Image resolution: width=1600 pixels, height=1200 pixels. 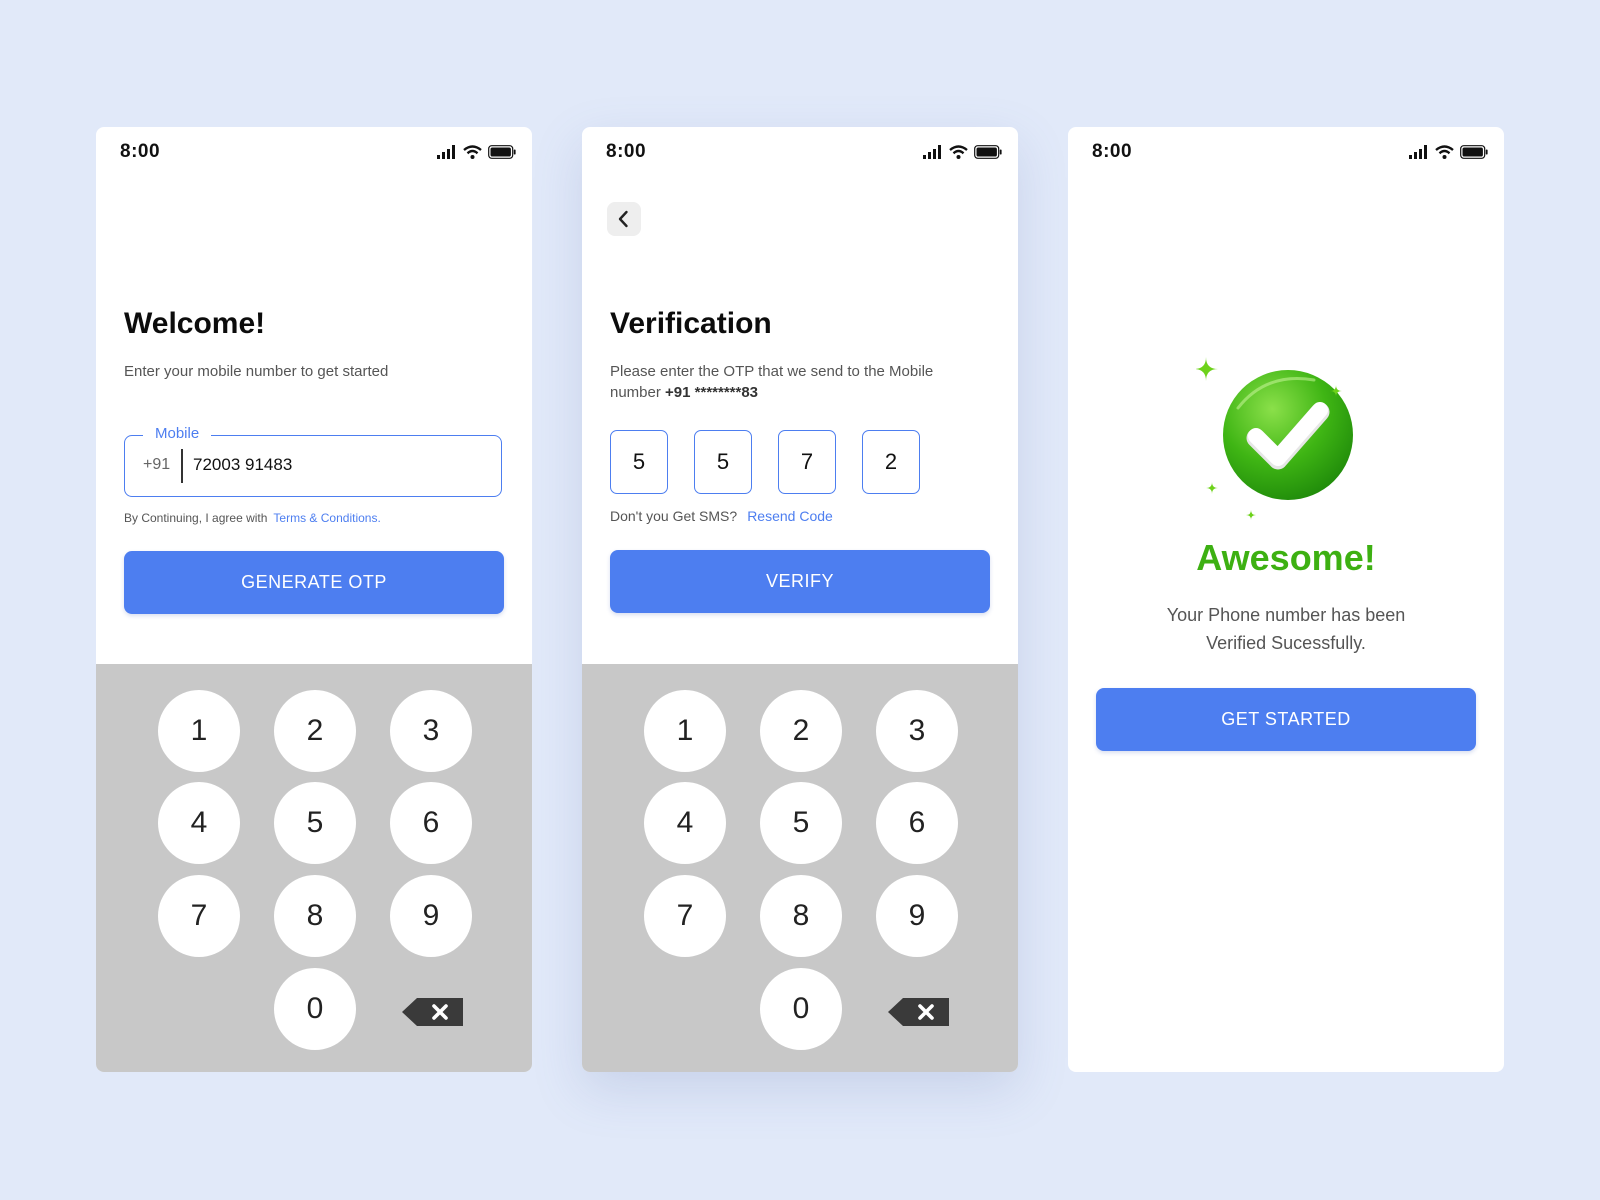 I want to click on mobile-field: Mobile +91, so click(x=313, y=461).